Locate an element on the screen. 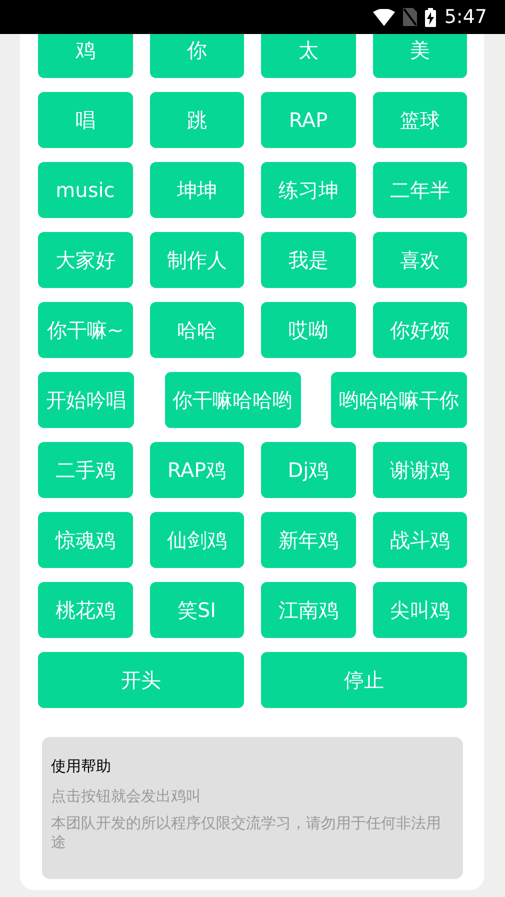 The image size is (505, 897). sound-button: 哈哈 is located at coordinates (197, 330).